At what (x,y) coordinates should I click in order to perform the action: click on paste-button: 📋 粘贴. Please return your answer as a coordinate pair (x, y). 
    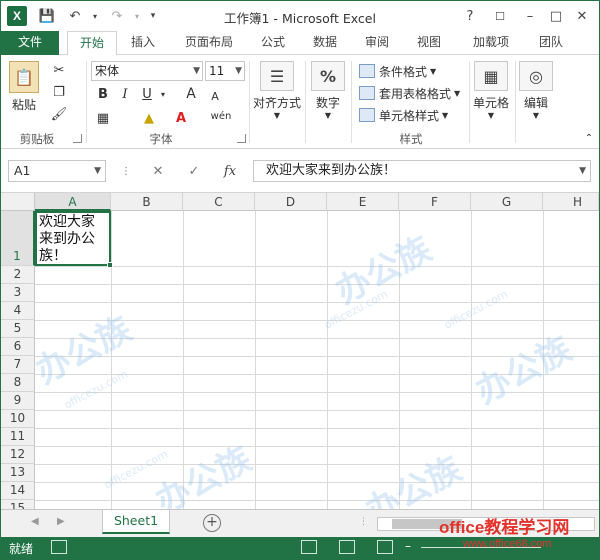
    Looking at the image, I should click on (24, 87).